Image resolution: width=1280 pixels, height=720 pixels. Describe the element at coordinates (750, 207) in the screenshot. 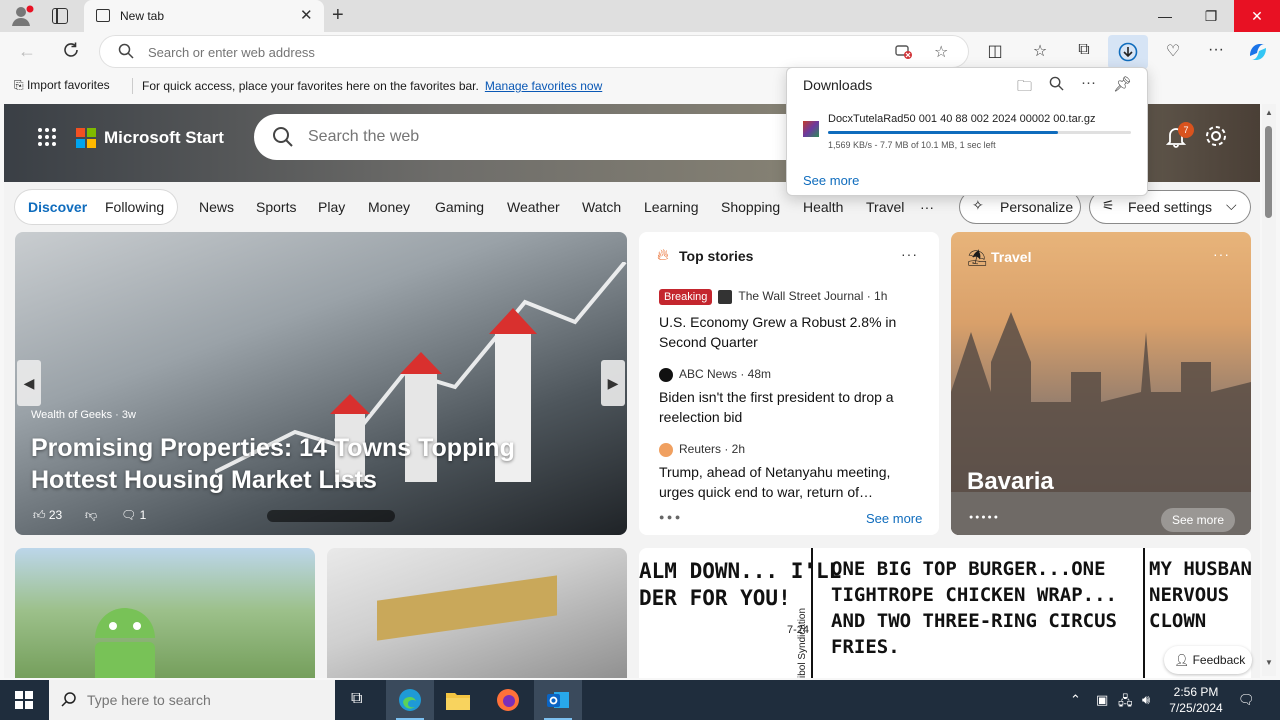

I see `nav-shopping: Shopping` at that location.